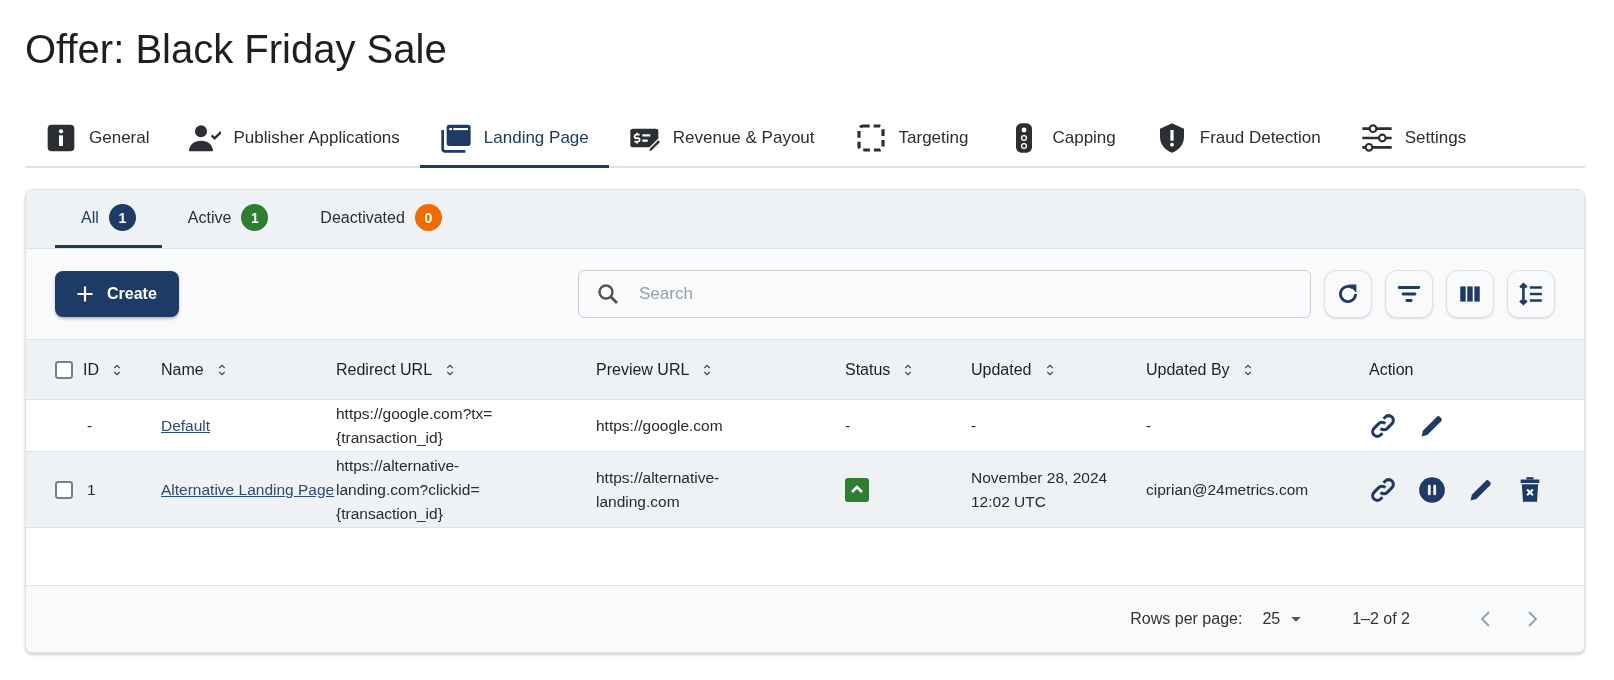 The height and width of the screenshot is (680, 1614). I want to click on pause-icon, so click(1432, 489).